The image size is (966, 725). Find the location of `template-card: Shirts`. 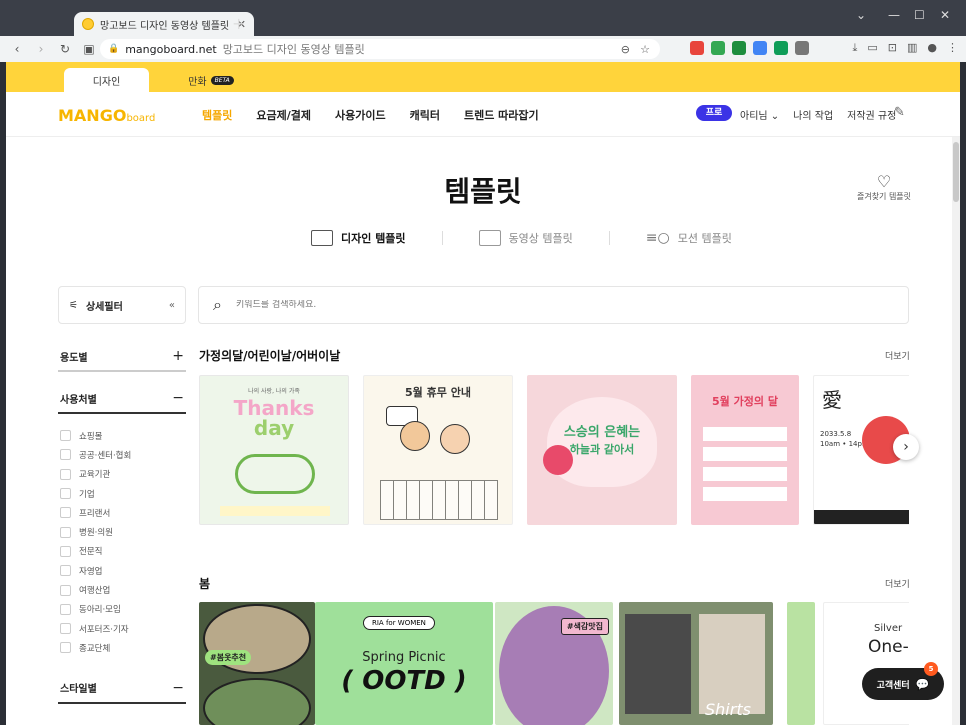

template-card: Shirts is located at coordinates (696, 663).